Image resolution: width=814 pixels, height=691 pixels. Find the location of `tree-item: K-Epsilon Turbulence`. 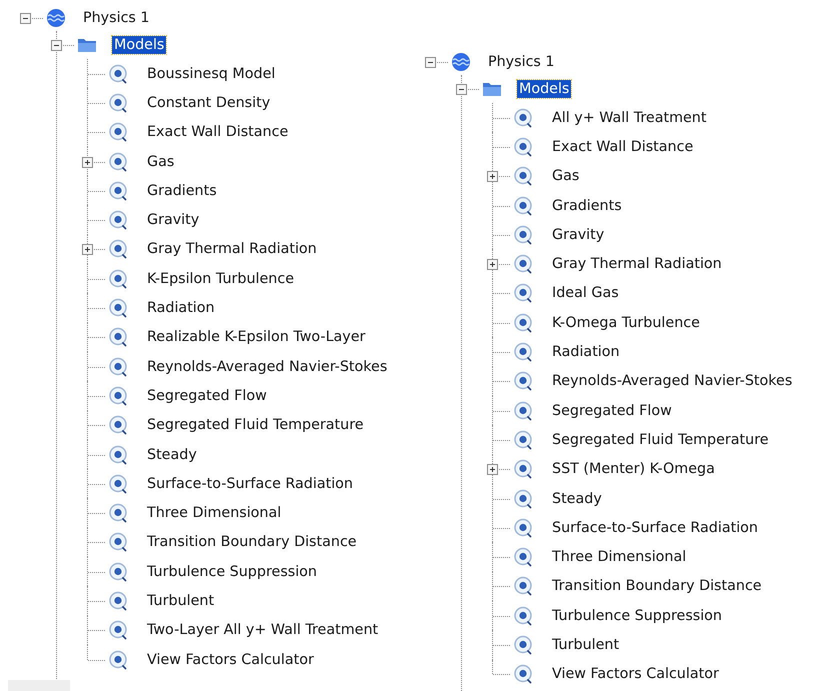

tree-item: K-Epsilon Turbulence is located at coordinates (220, 279).